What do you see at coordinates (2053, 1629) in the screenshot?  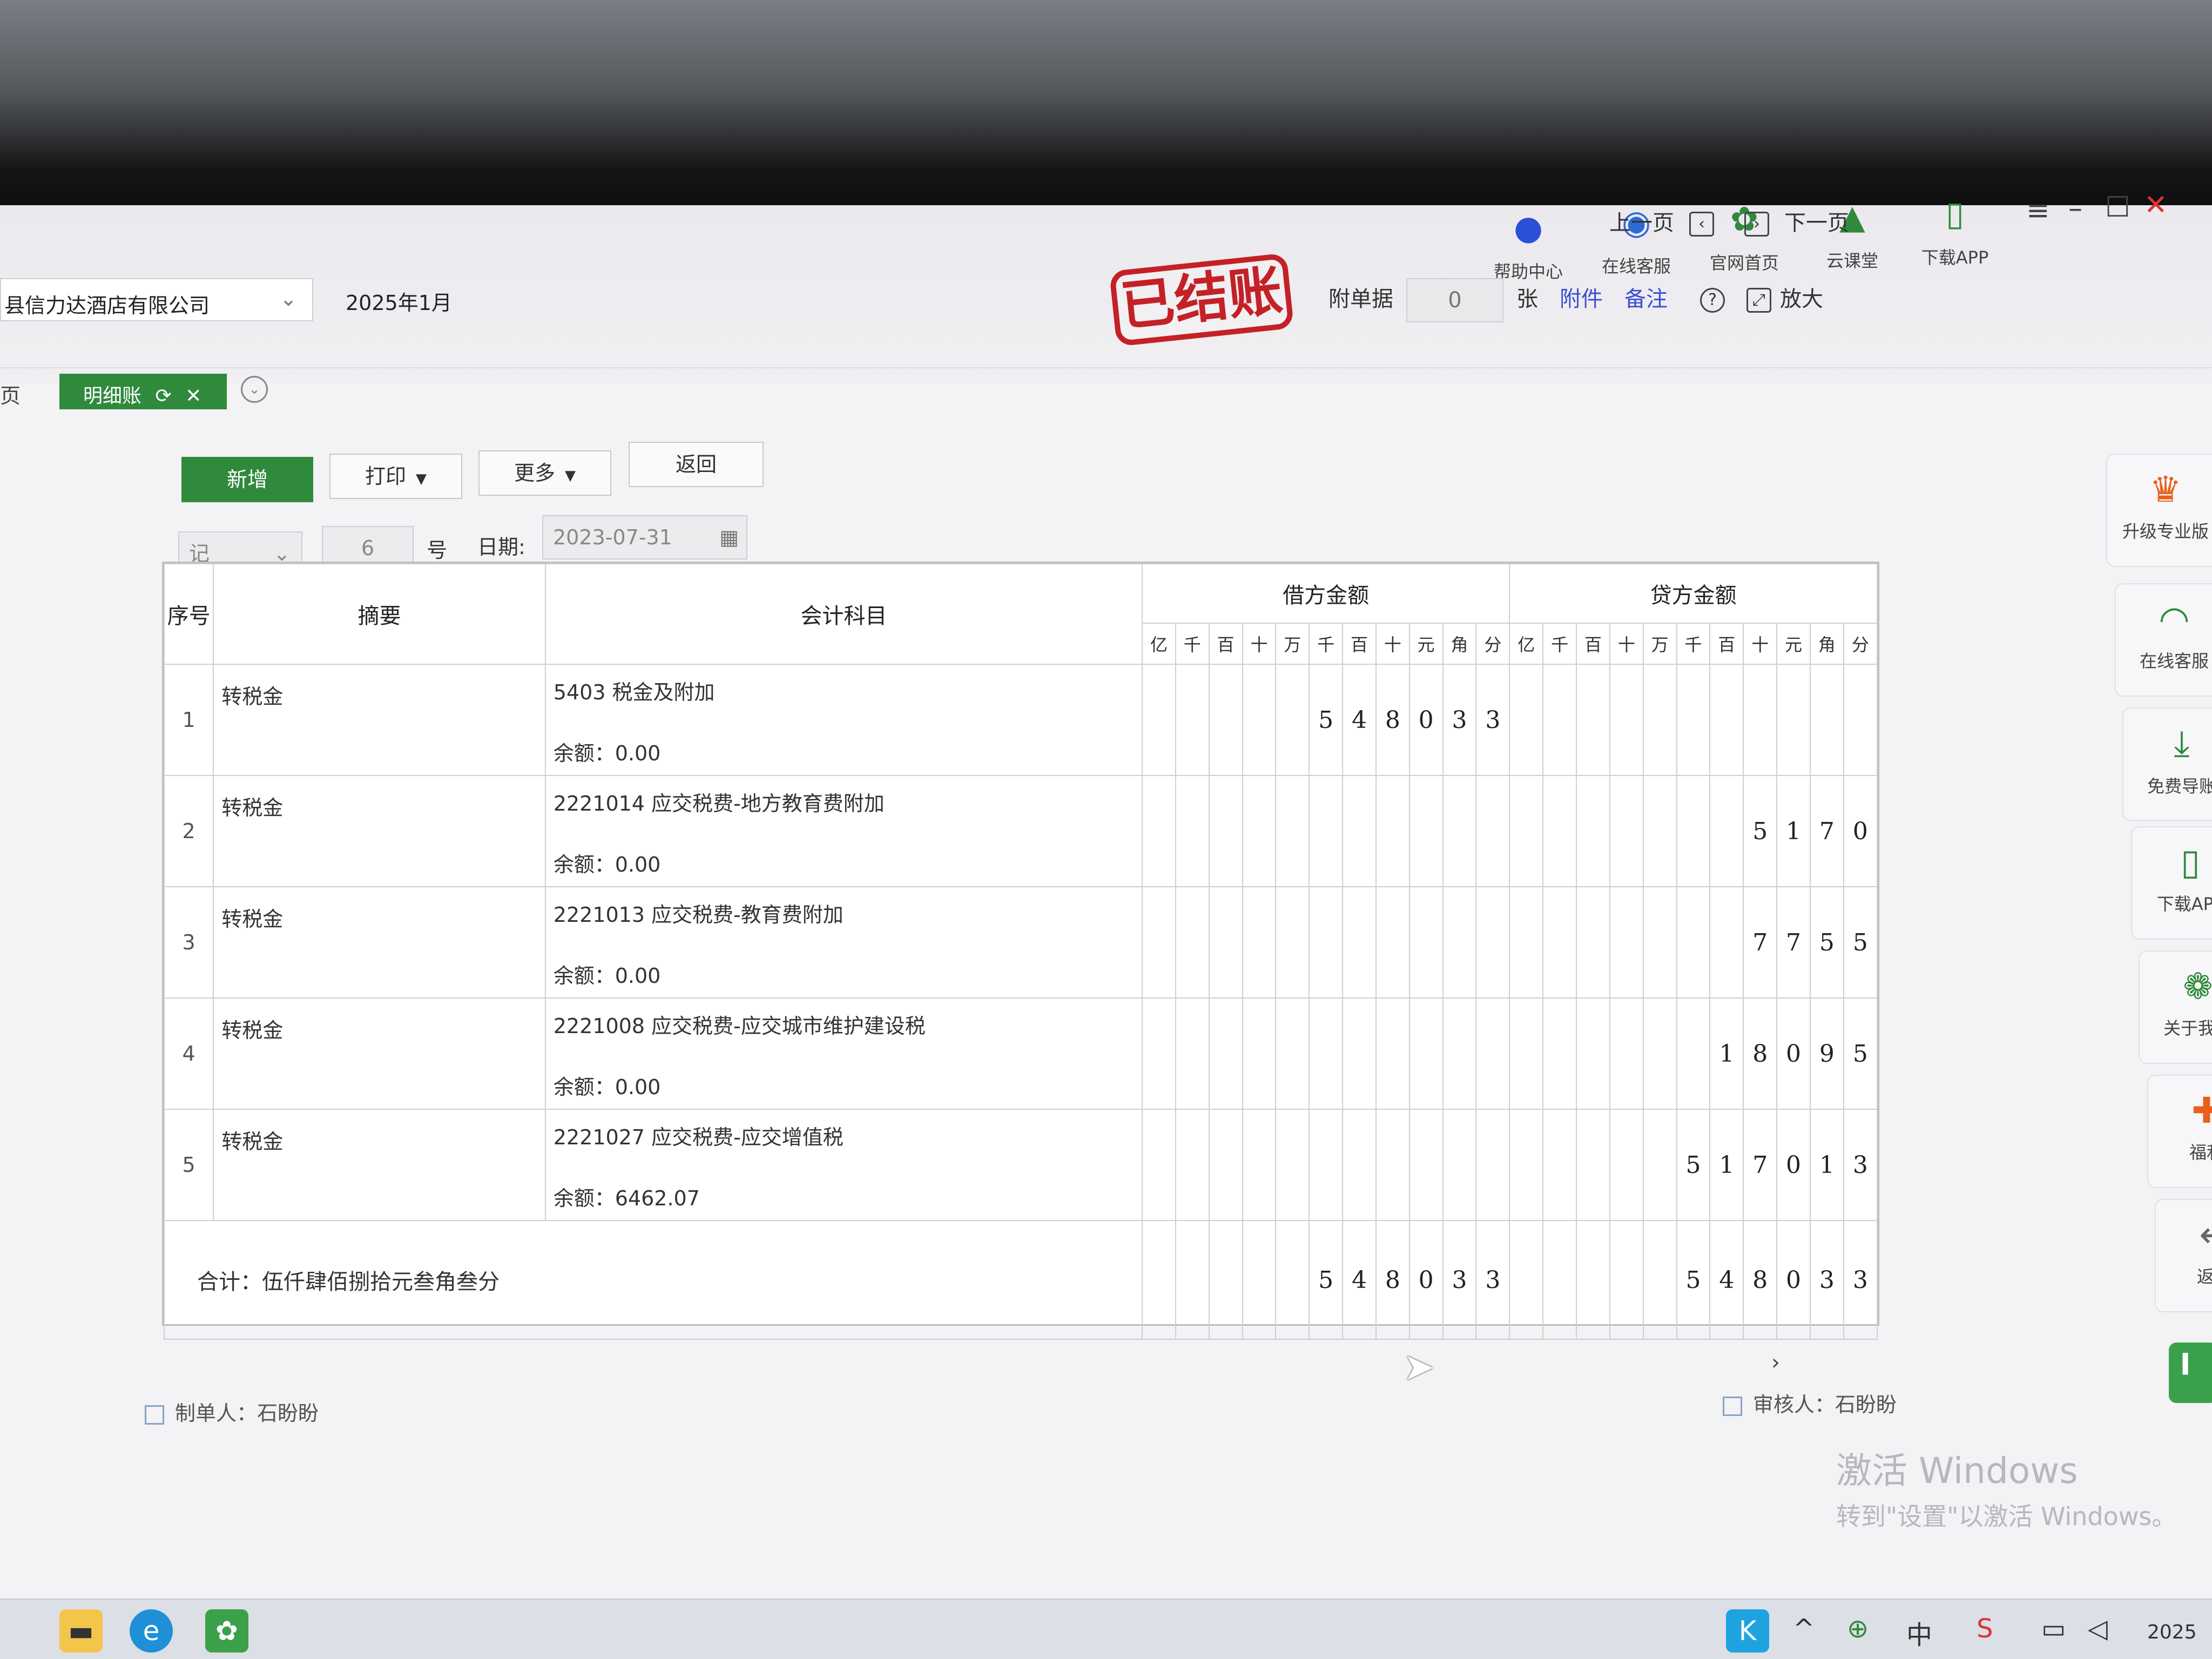 I see `tray-display-icon: ▭` at bounding box center [2053, 1629].